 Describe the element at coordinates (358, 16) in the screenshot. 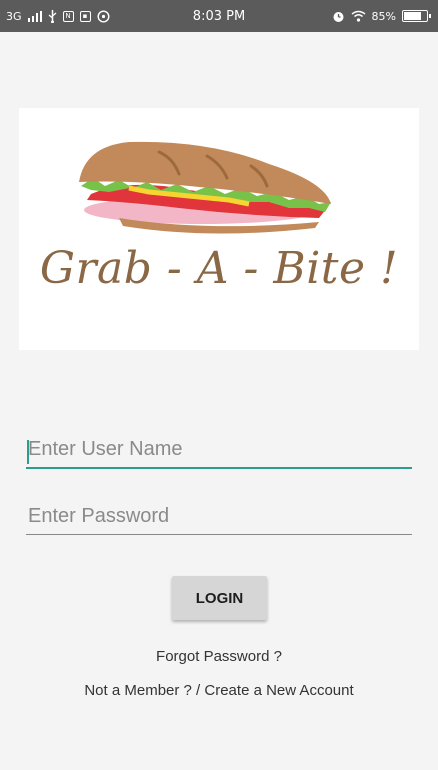

I see `wifi-icon` at that location.